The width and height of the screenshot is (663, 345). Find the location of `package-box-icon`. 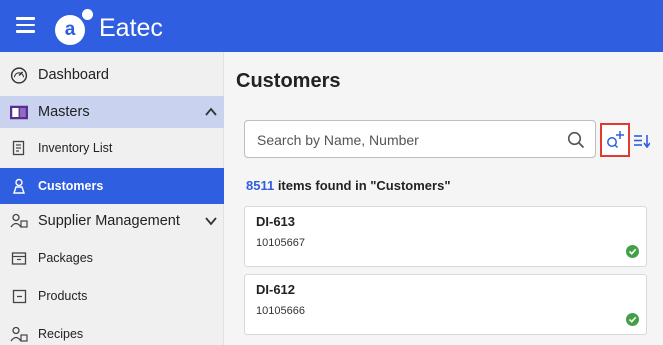

package-box-icon is located at coordinates (19, 258).